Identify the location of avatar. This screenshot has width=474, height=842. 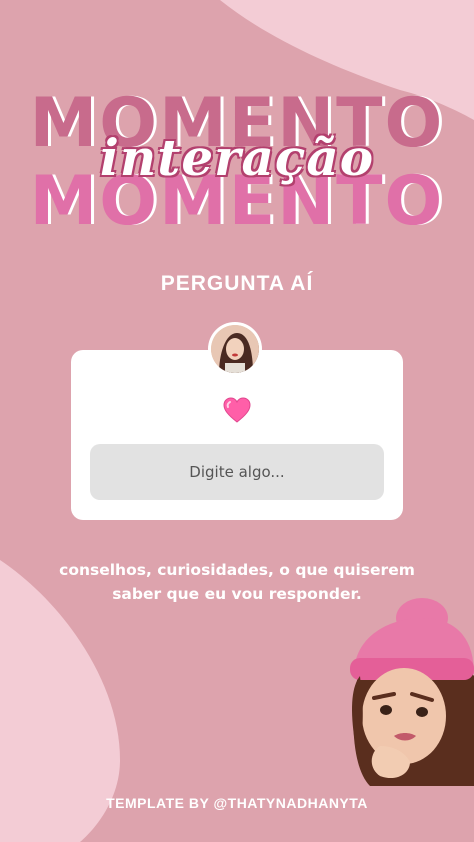
(235, 349).